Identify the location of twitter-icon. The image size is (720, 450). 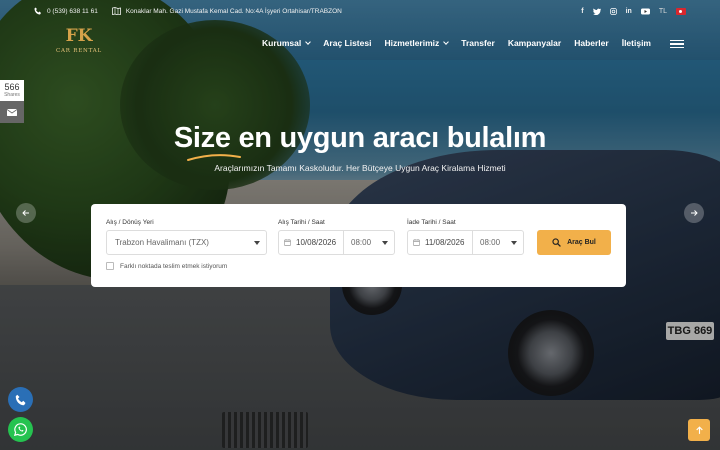
(596, 11).